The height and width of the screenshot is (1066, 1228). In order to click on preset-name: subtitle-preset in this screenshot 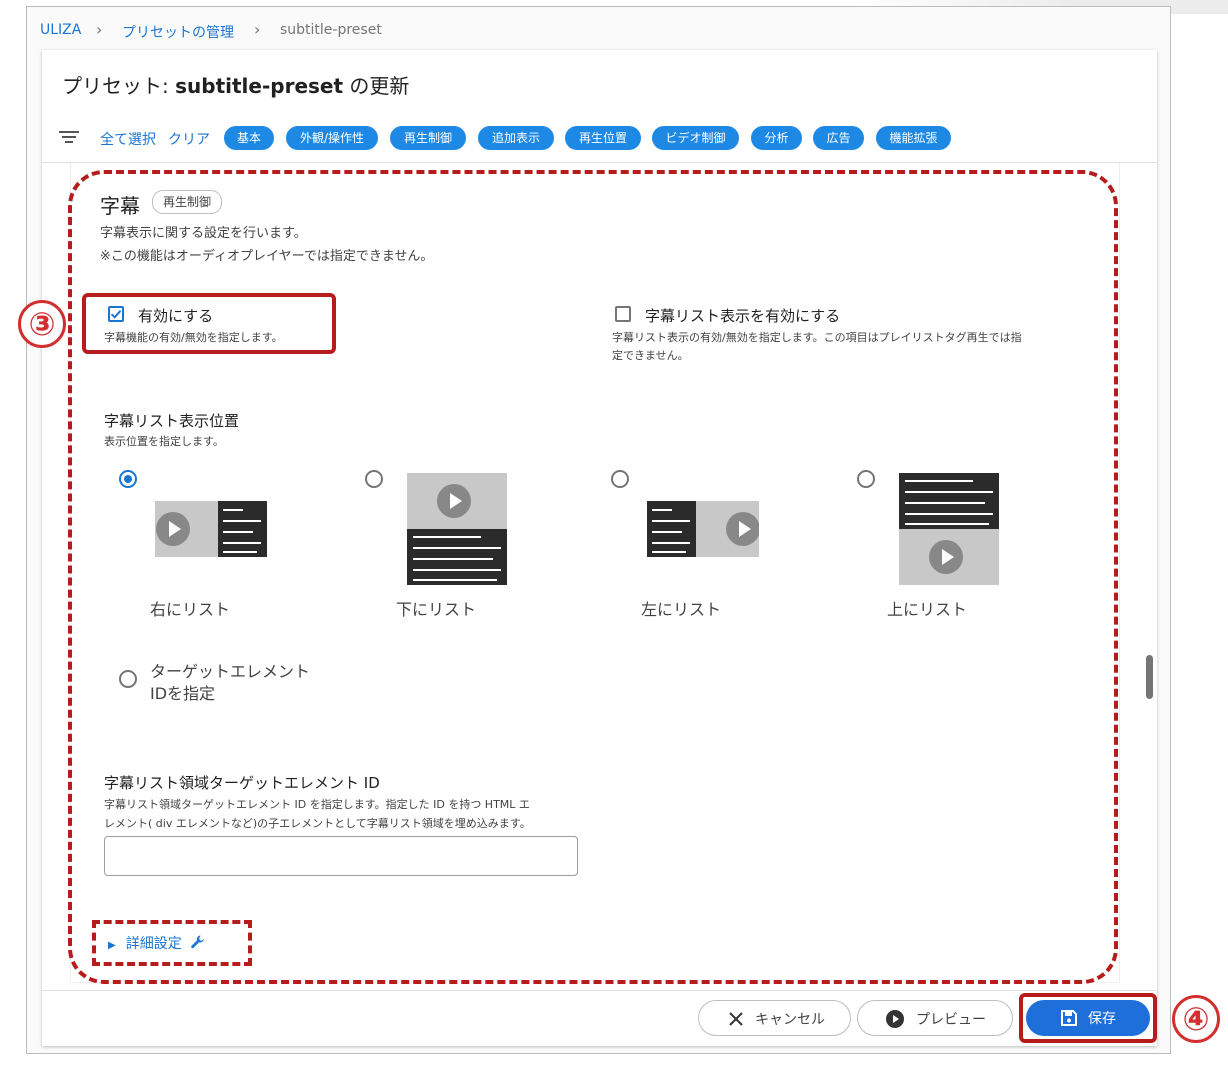, I will do `click(259, 86)`.